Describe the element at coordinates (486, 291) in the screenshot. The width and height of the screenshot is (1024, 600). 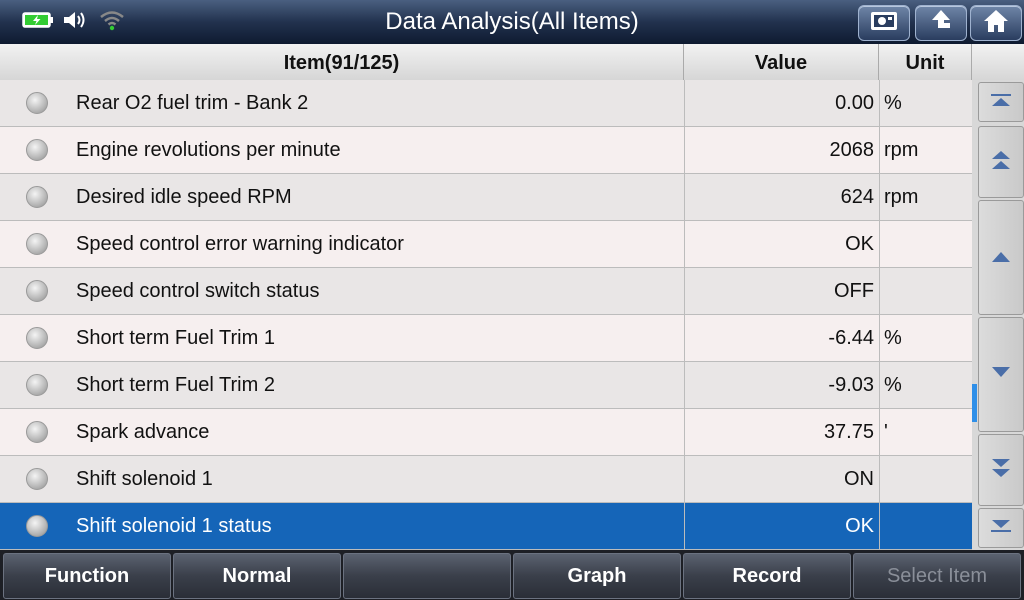
I see `table-row: Speed control switch status OFF` at that location.